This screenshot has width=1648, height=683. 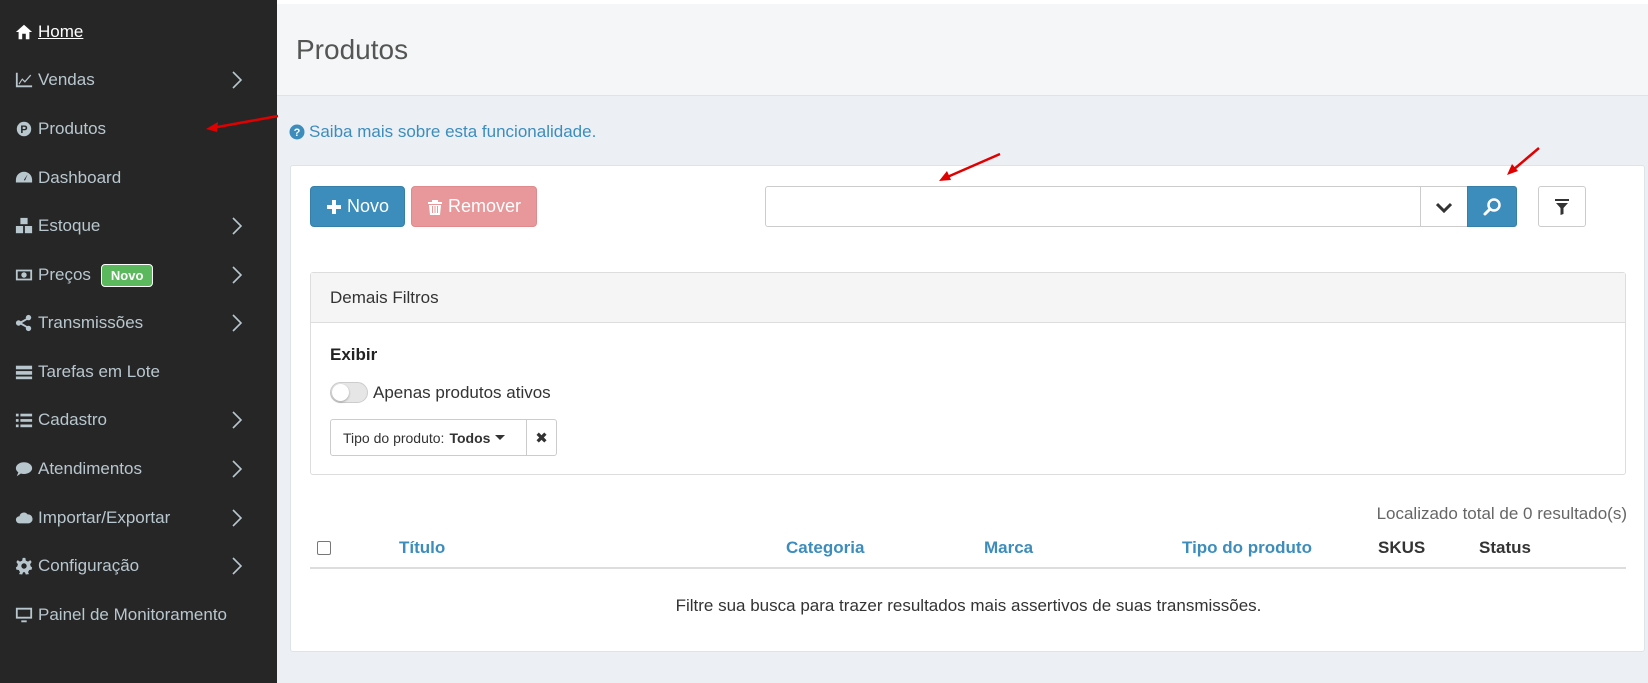 I want to click on sidebar-item-label: Produtos, so click(x=72, y=128).